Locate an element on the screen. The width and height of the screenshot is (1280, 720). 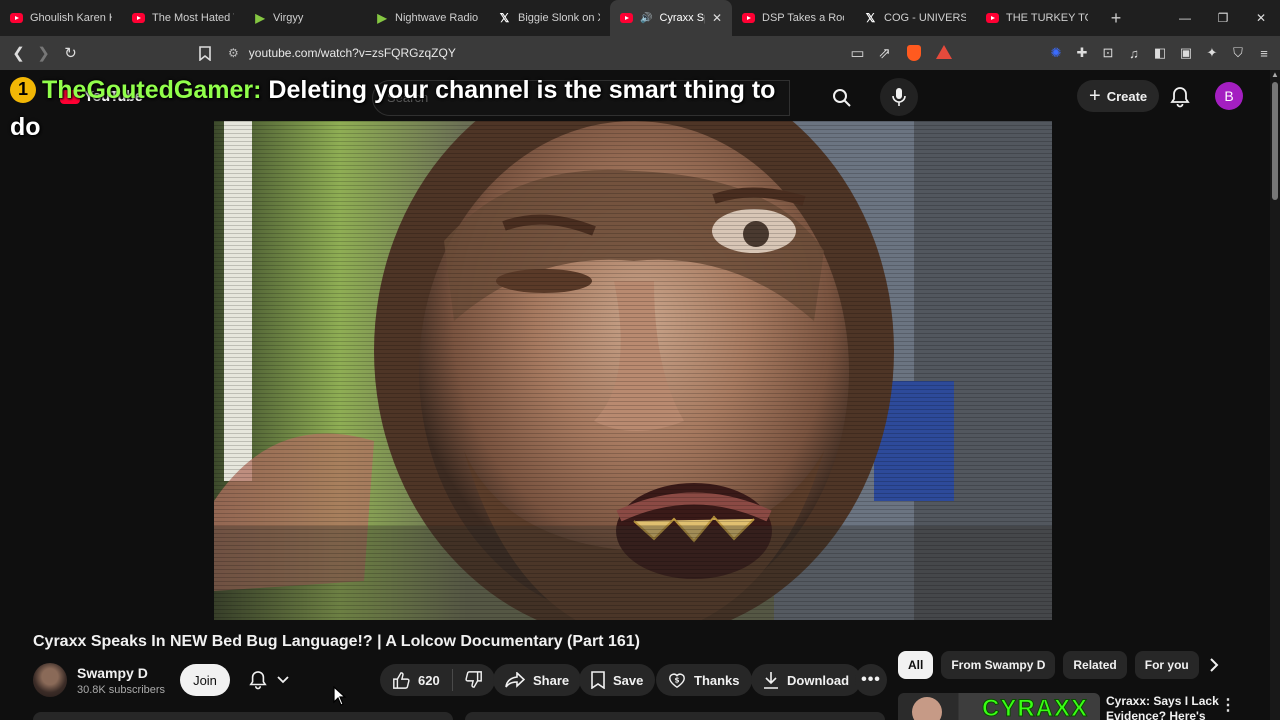
chip-from-channel: From Swampy D is located at coordinates (998, 665).